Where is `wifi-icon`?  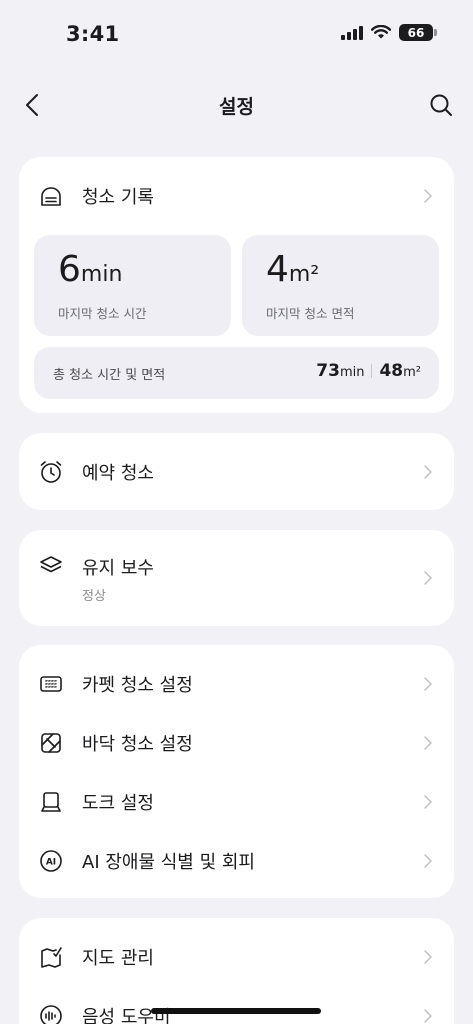 wifi-icon is located at coordinates (381, 32).